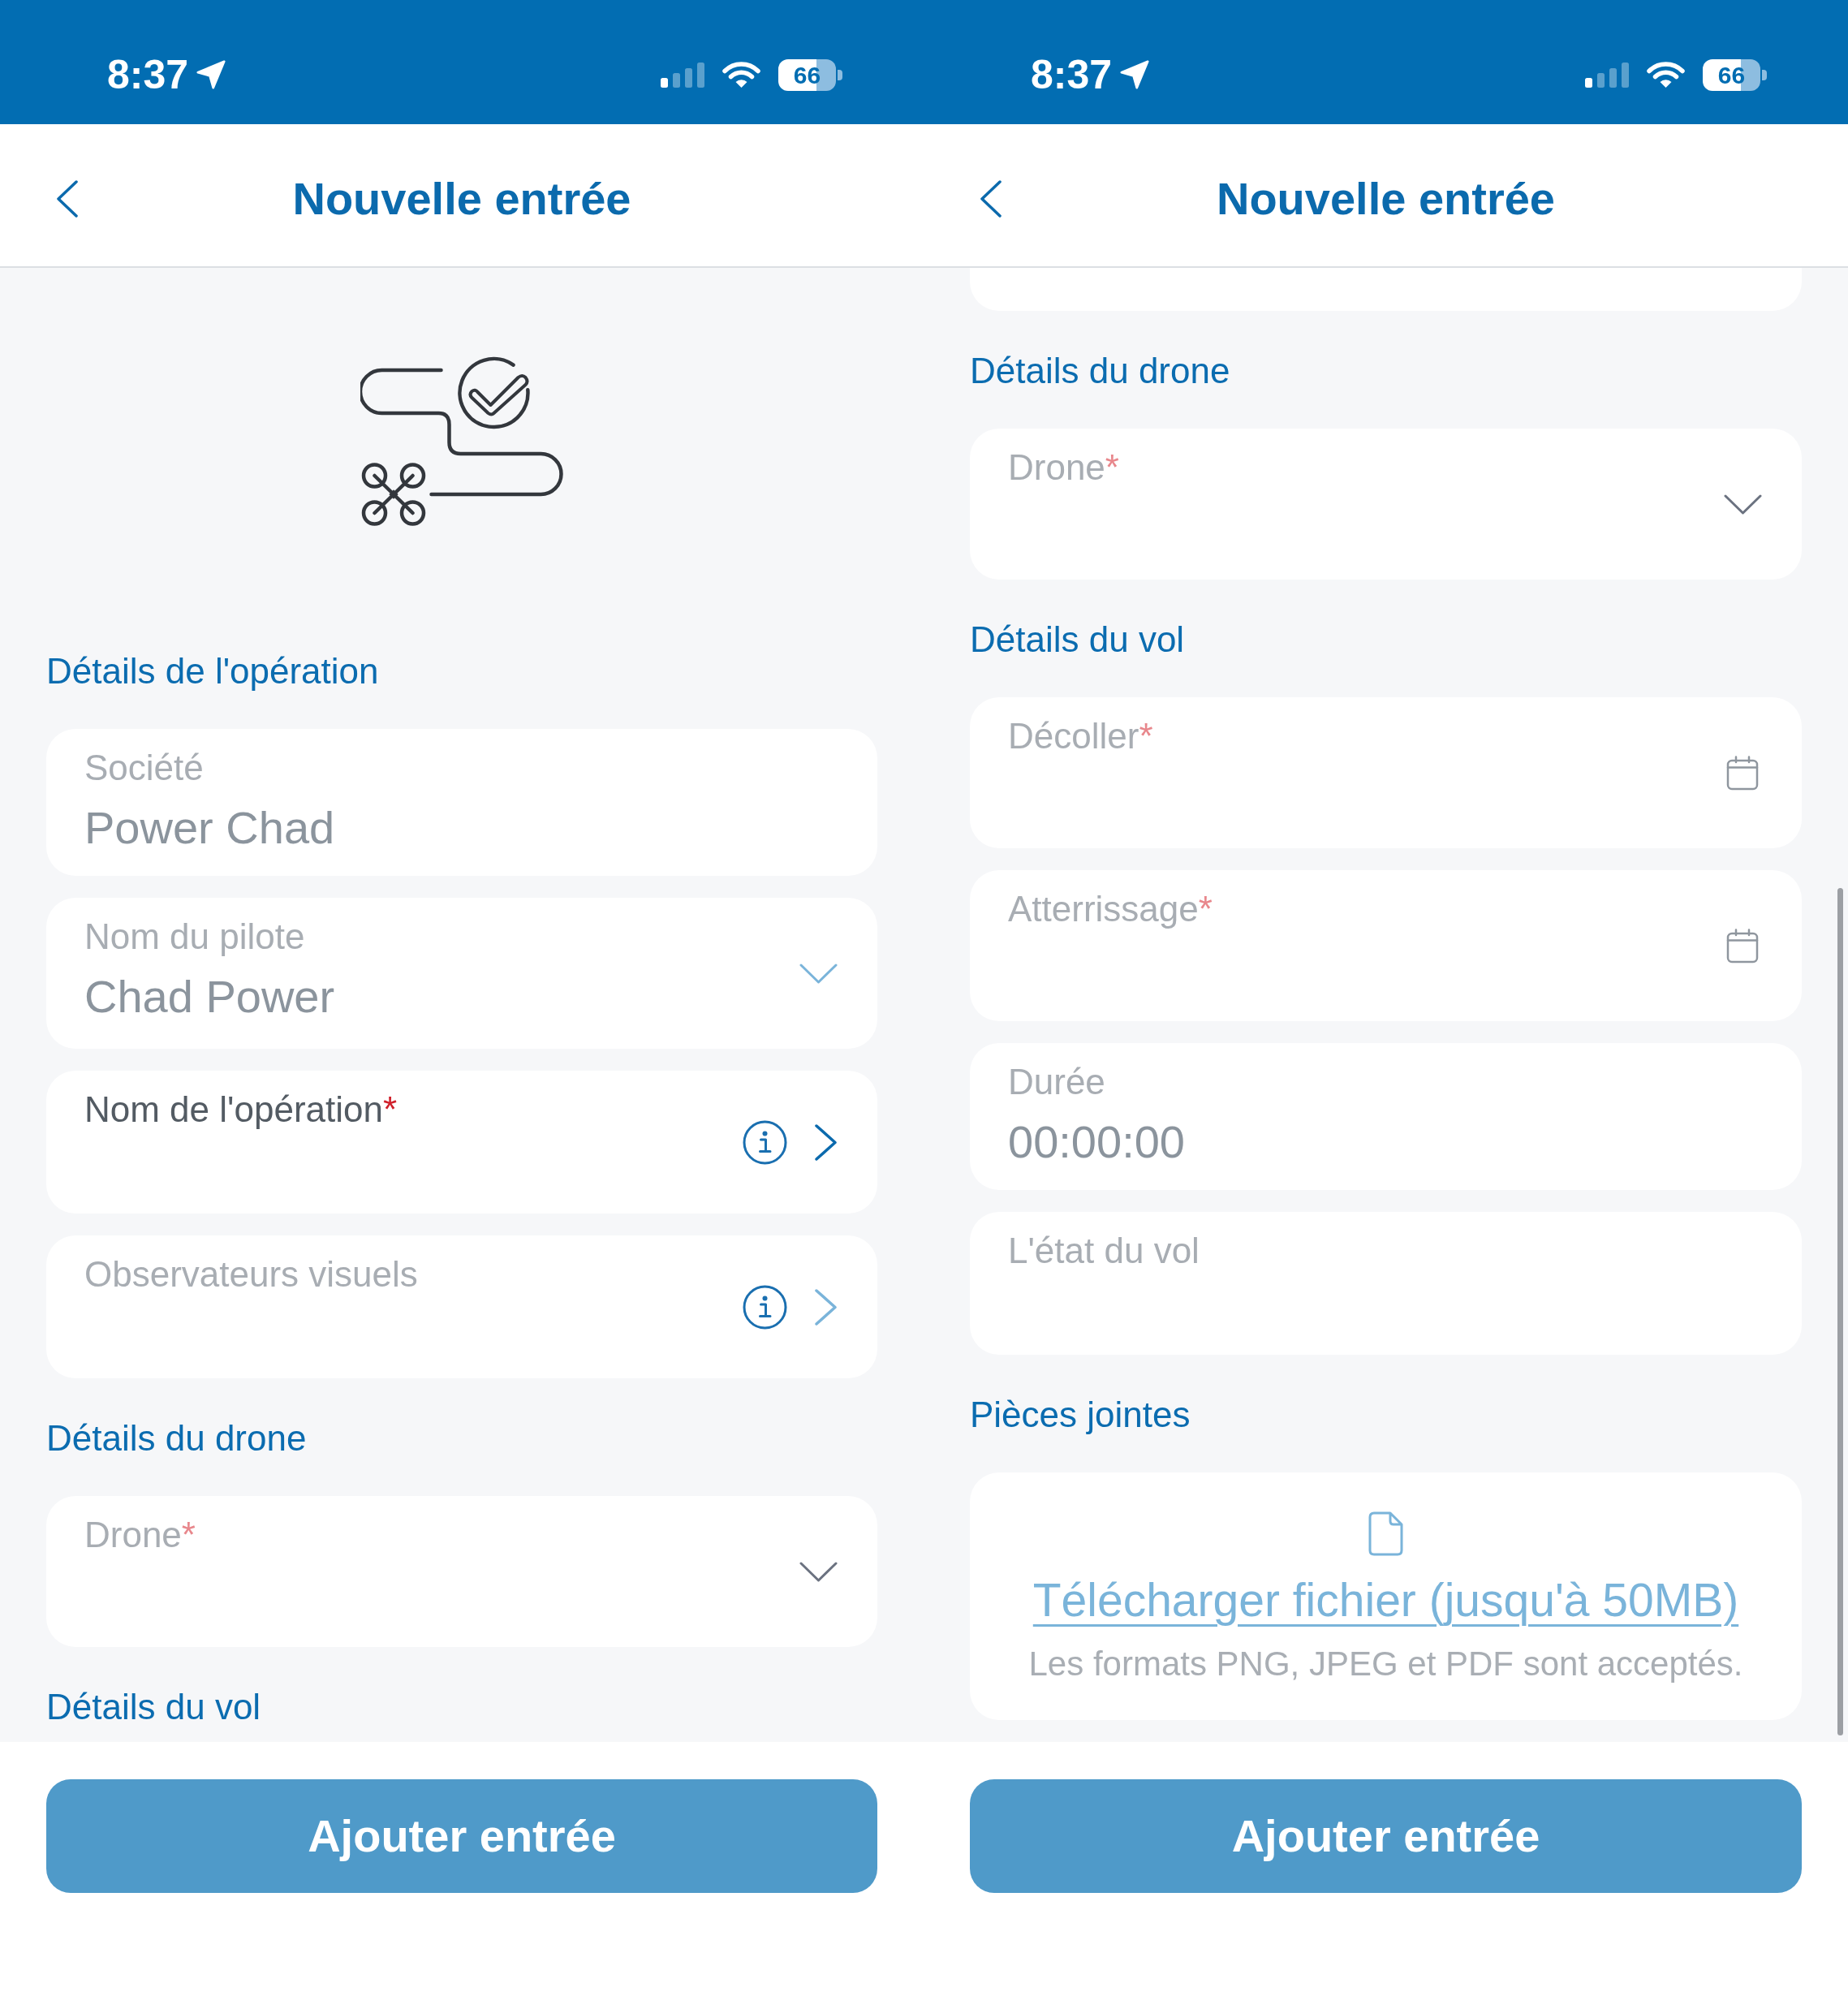  What do you see at coordinates (1386, 1283) in the screenshot?
I see `text-field: L'état du vol` at bounding box center [1386, 1283].